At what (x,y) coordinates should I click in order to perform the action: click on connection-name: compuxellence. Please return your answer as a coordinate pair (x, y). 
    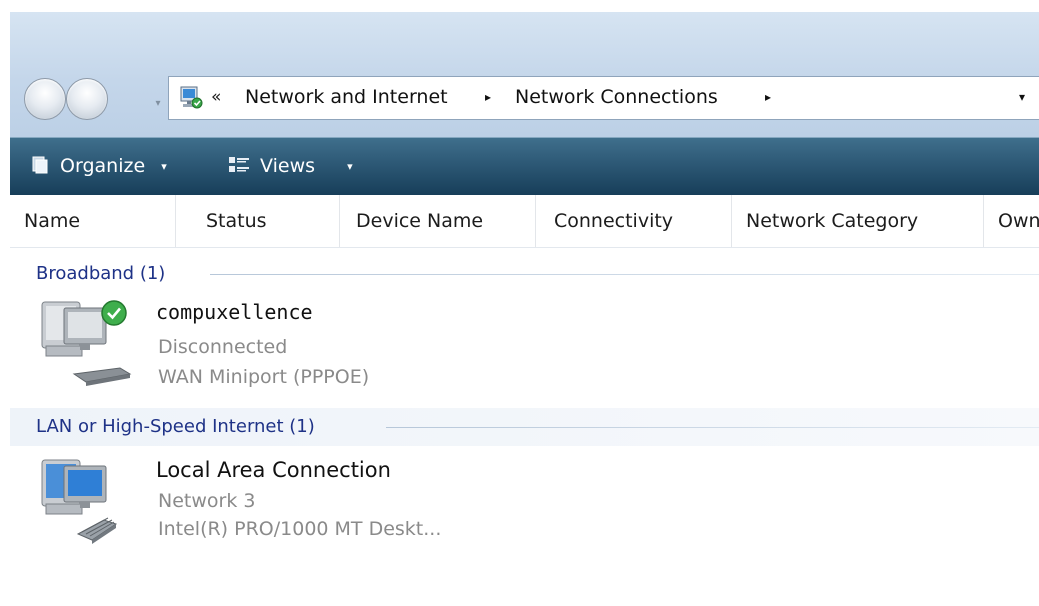
    Looking at the image, I should click on (234, 312).